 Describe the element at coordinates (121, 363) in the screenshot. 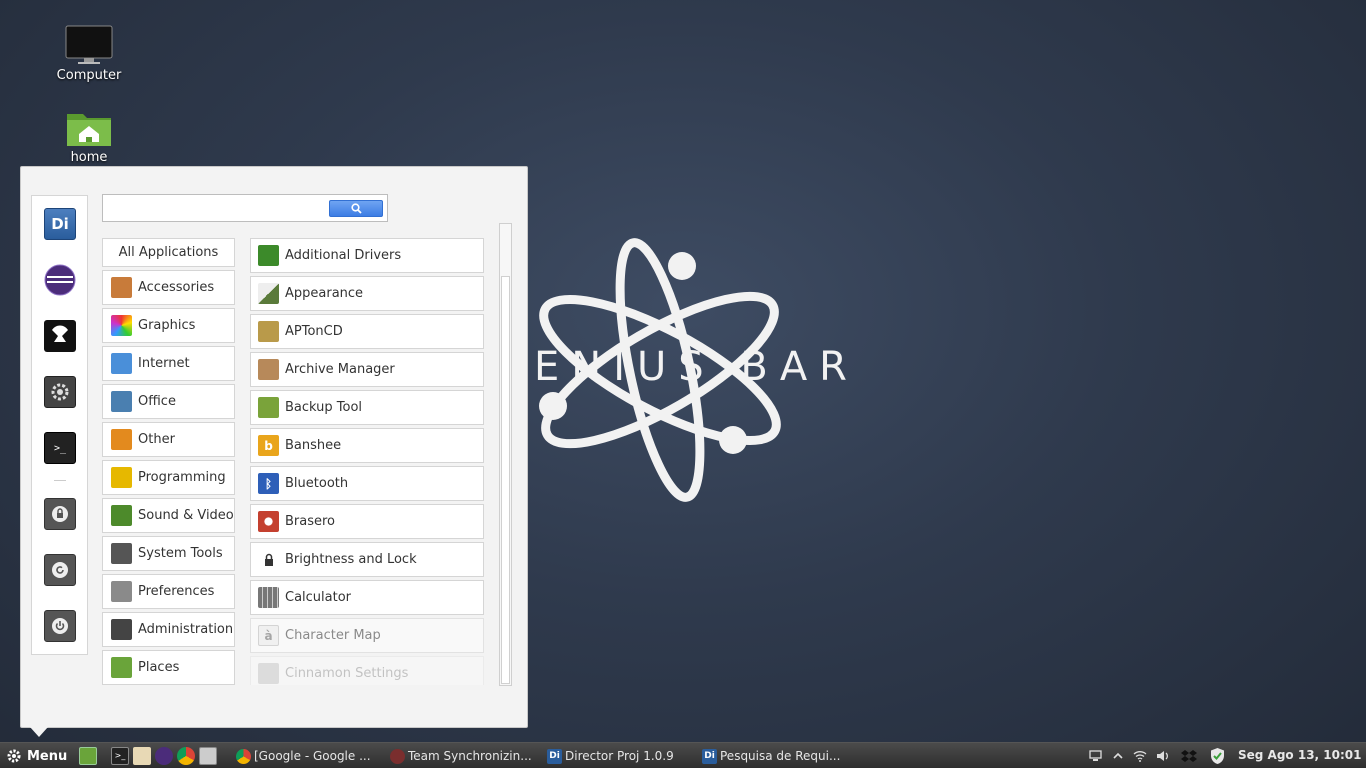

I see `internet-icon` at that location.